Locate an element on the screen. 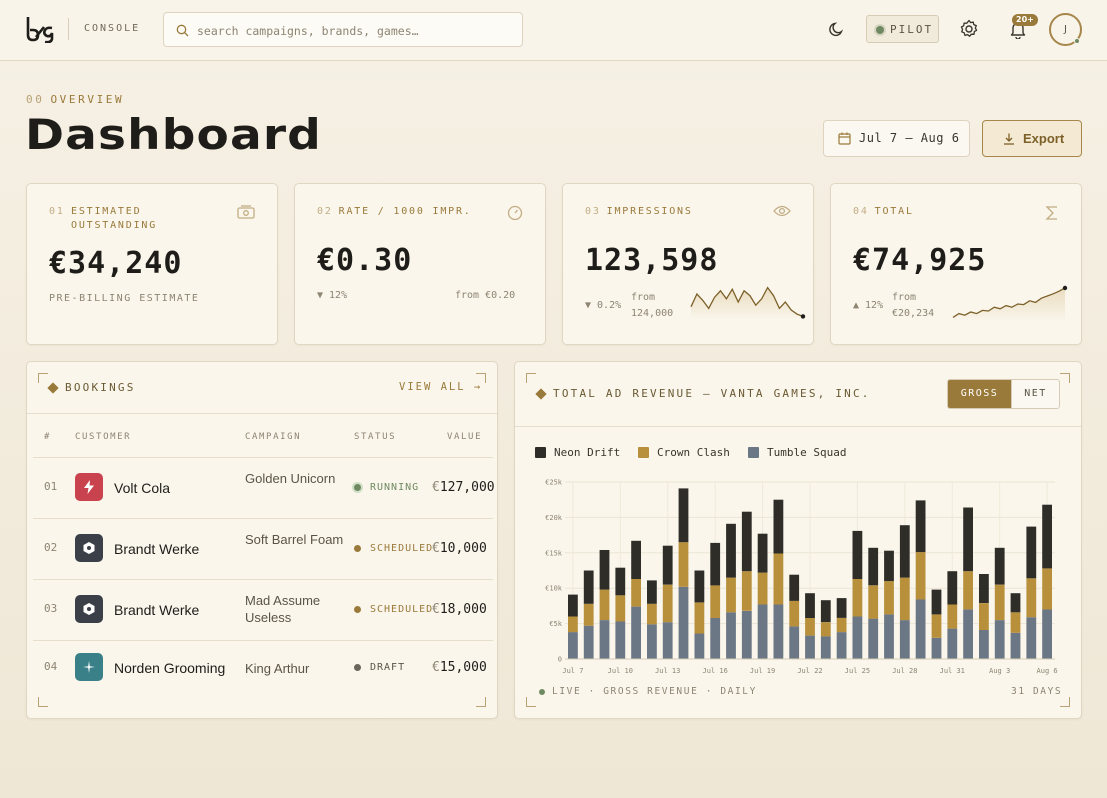  x-tick-label: Jul 13 is located at coordinates (667, 671).